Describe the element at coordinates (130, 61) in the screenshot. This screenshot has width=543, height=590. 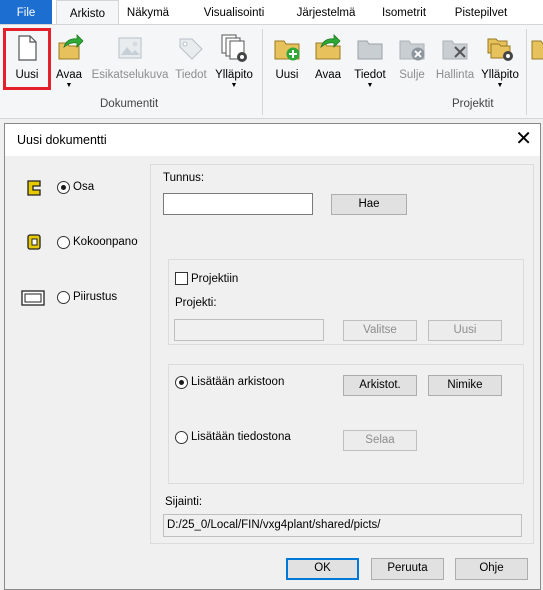
I see `preview-image-button: Esikatselukuva` at that location.